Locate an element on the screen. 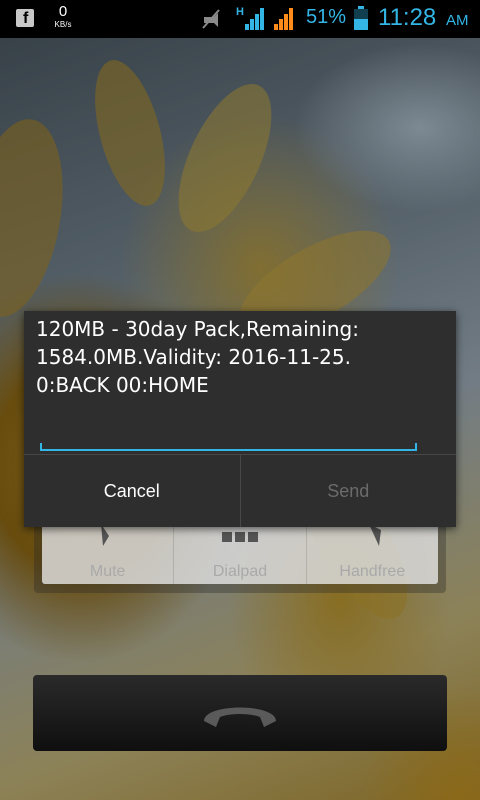 Image resolution: width=480 pixels, height=800 pixels. dialpad-icon is located at coordinates (239, 537).